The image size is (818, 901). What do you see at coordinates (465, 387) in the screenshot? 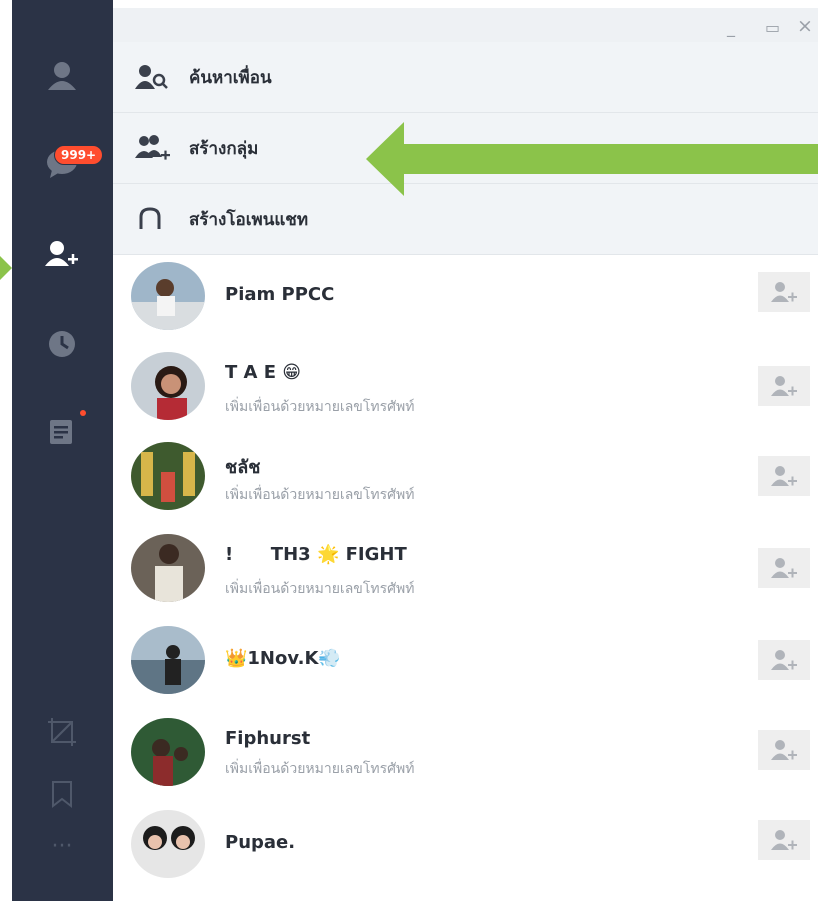
I see `friend-row: T A E 😁 เพิ่มเพื่อนด้วยหมายเลขโทรศัพท์` at bounding box center [465, 387].